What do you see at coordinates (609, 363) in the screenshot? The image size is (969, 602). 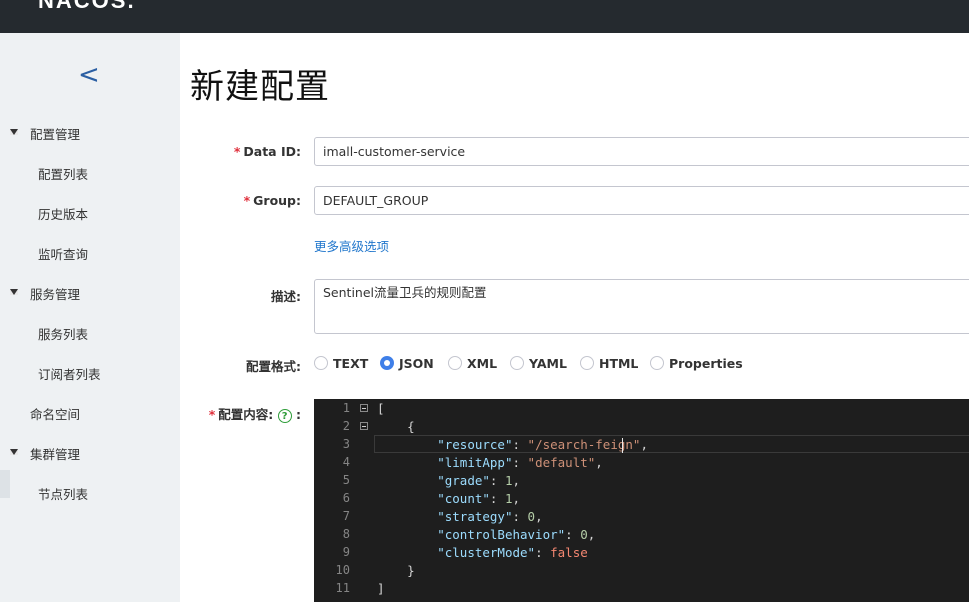 I see `format-radio-html: HTML` at bounding box center [609, 363].